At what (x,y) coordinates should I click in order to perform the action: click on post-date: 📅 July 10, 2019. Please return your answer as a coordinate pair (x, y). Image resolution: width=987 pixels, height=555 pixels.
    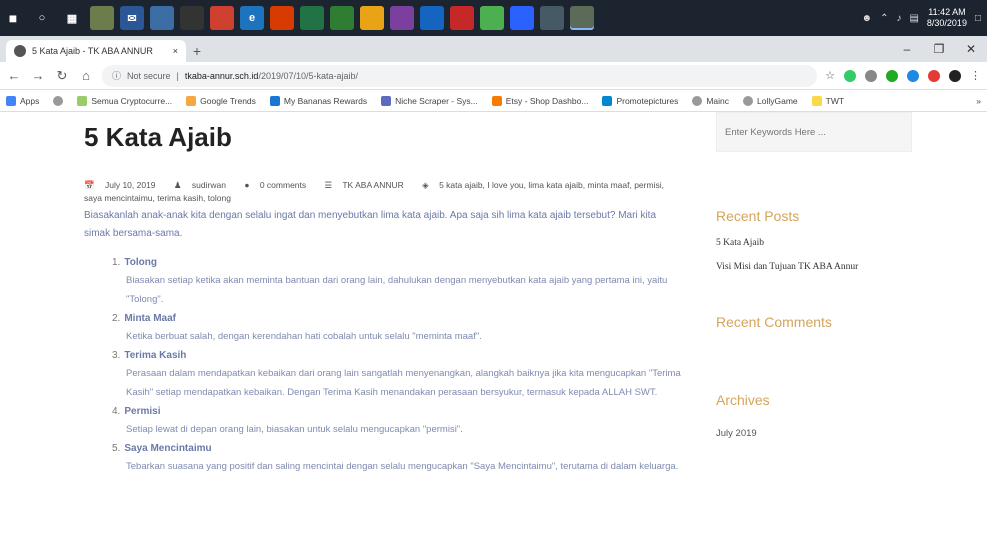
    Looking at the image, I should click on (124, 185).